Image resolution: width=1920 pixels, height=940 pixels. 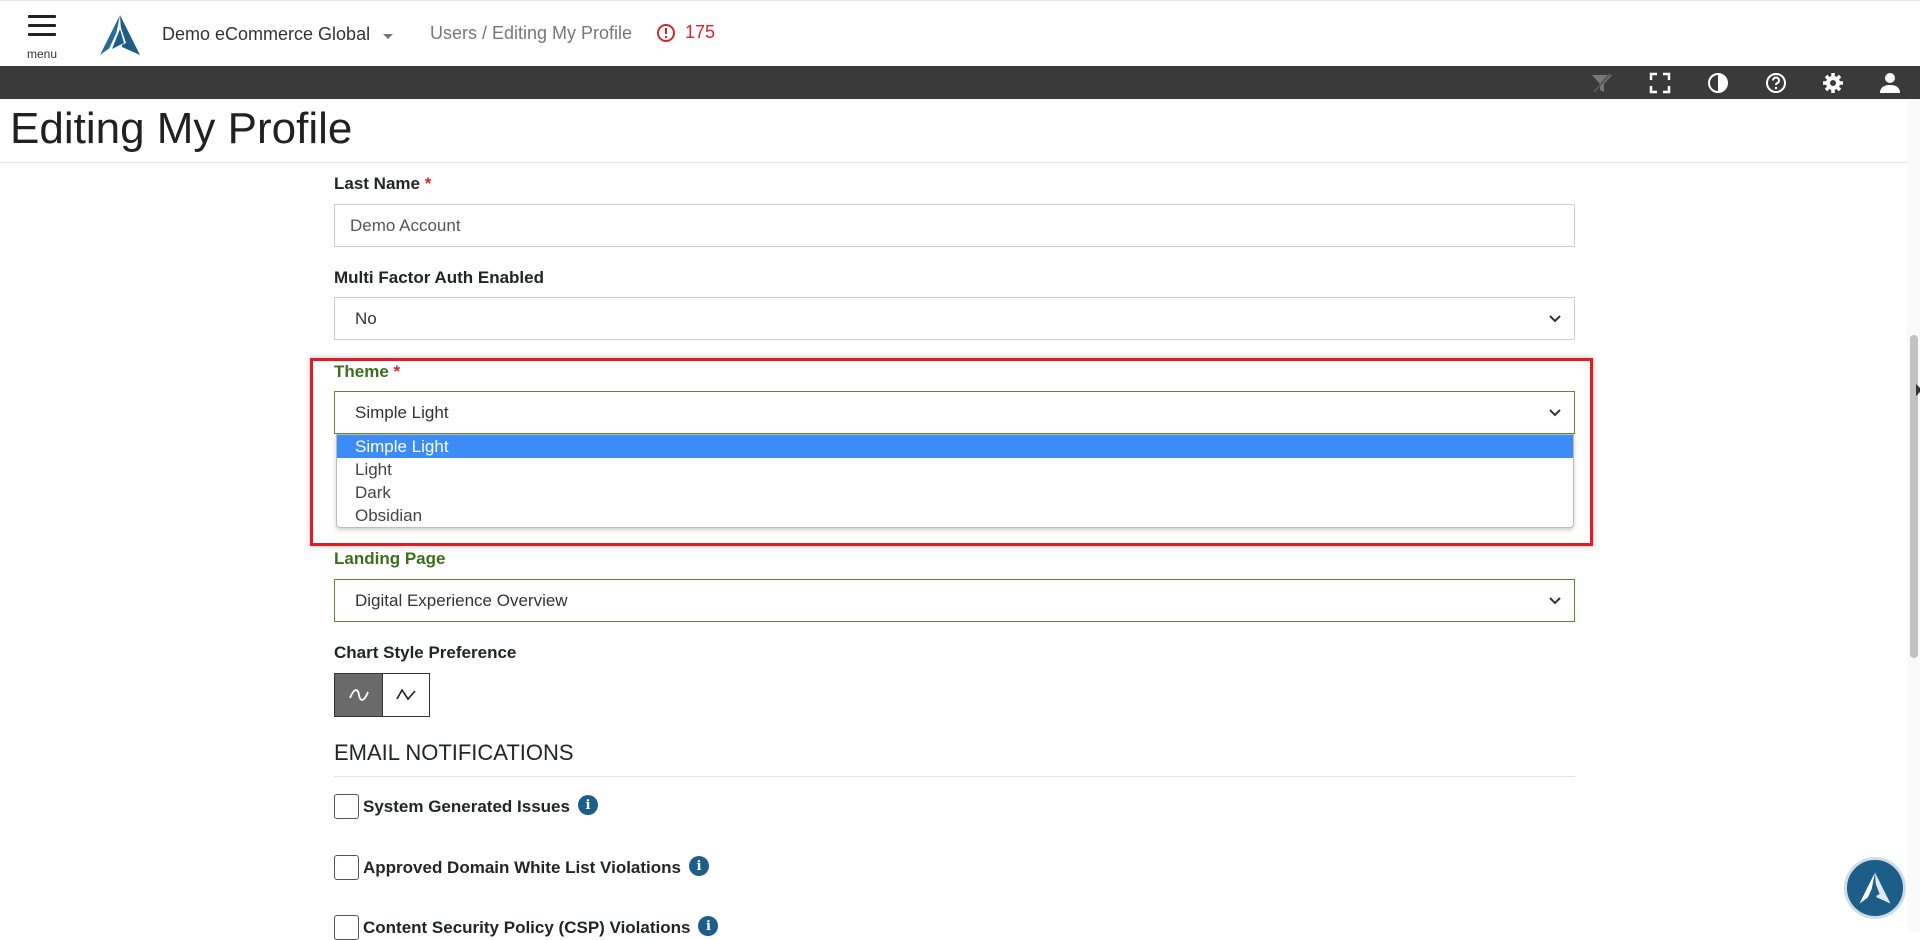 I want to click on notification-row: System Generated Issues i, so click(x=466, y=806).